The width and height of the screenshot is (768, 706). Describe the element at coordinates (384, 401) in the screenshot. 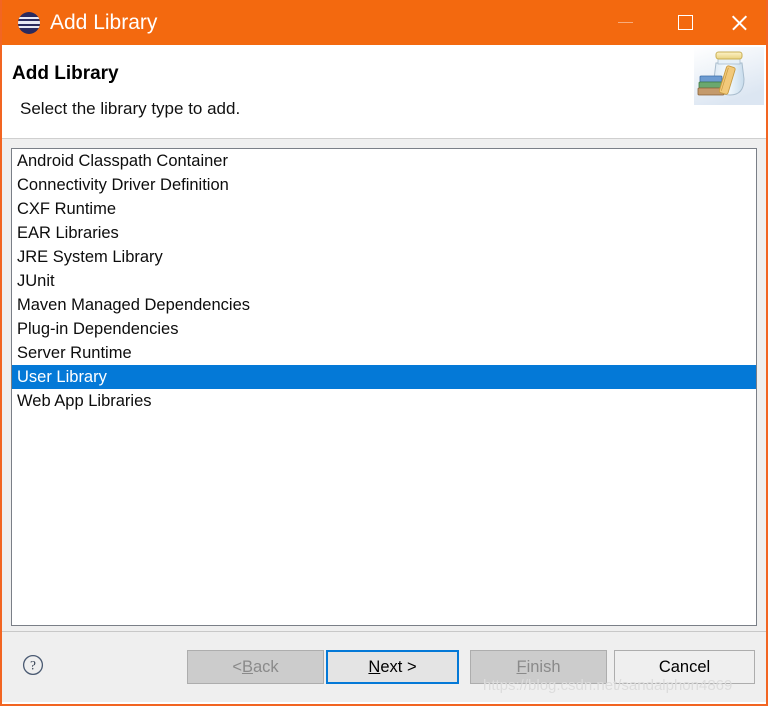

I see `list-item: Web App Libraries` at that location.